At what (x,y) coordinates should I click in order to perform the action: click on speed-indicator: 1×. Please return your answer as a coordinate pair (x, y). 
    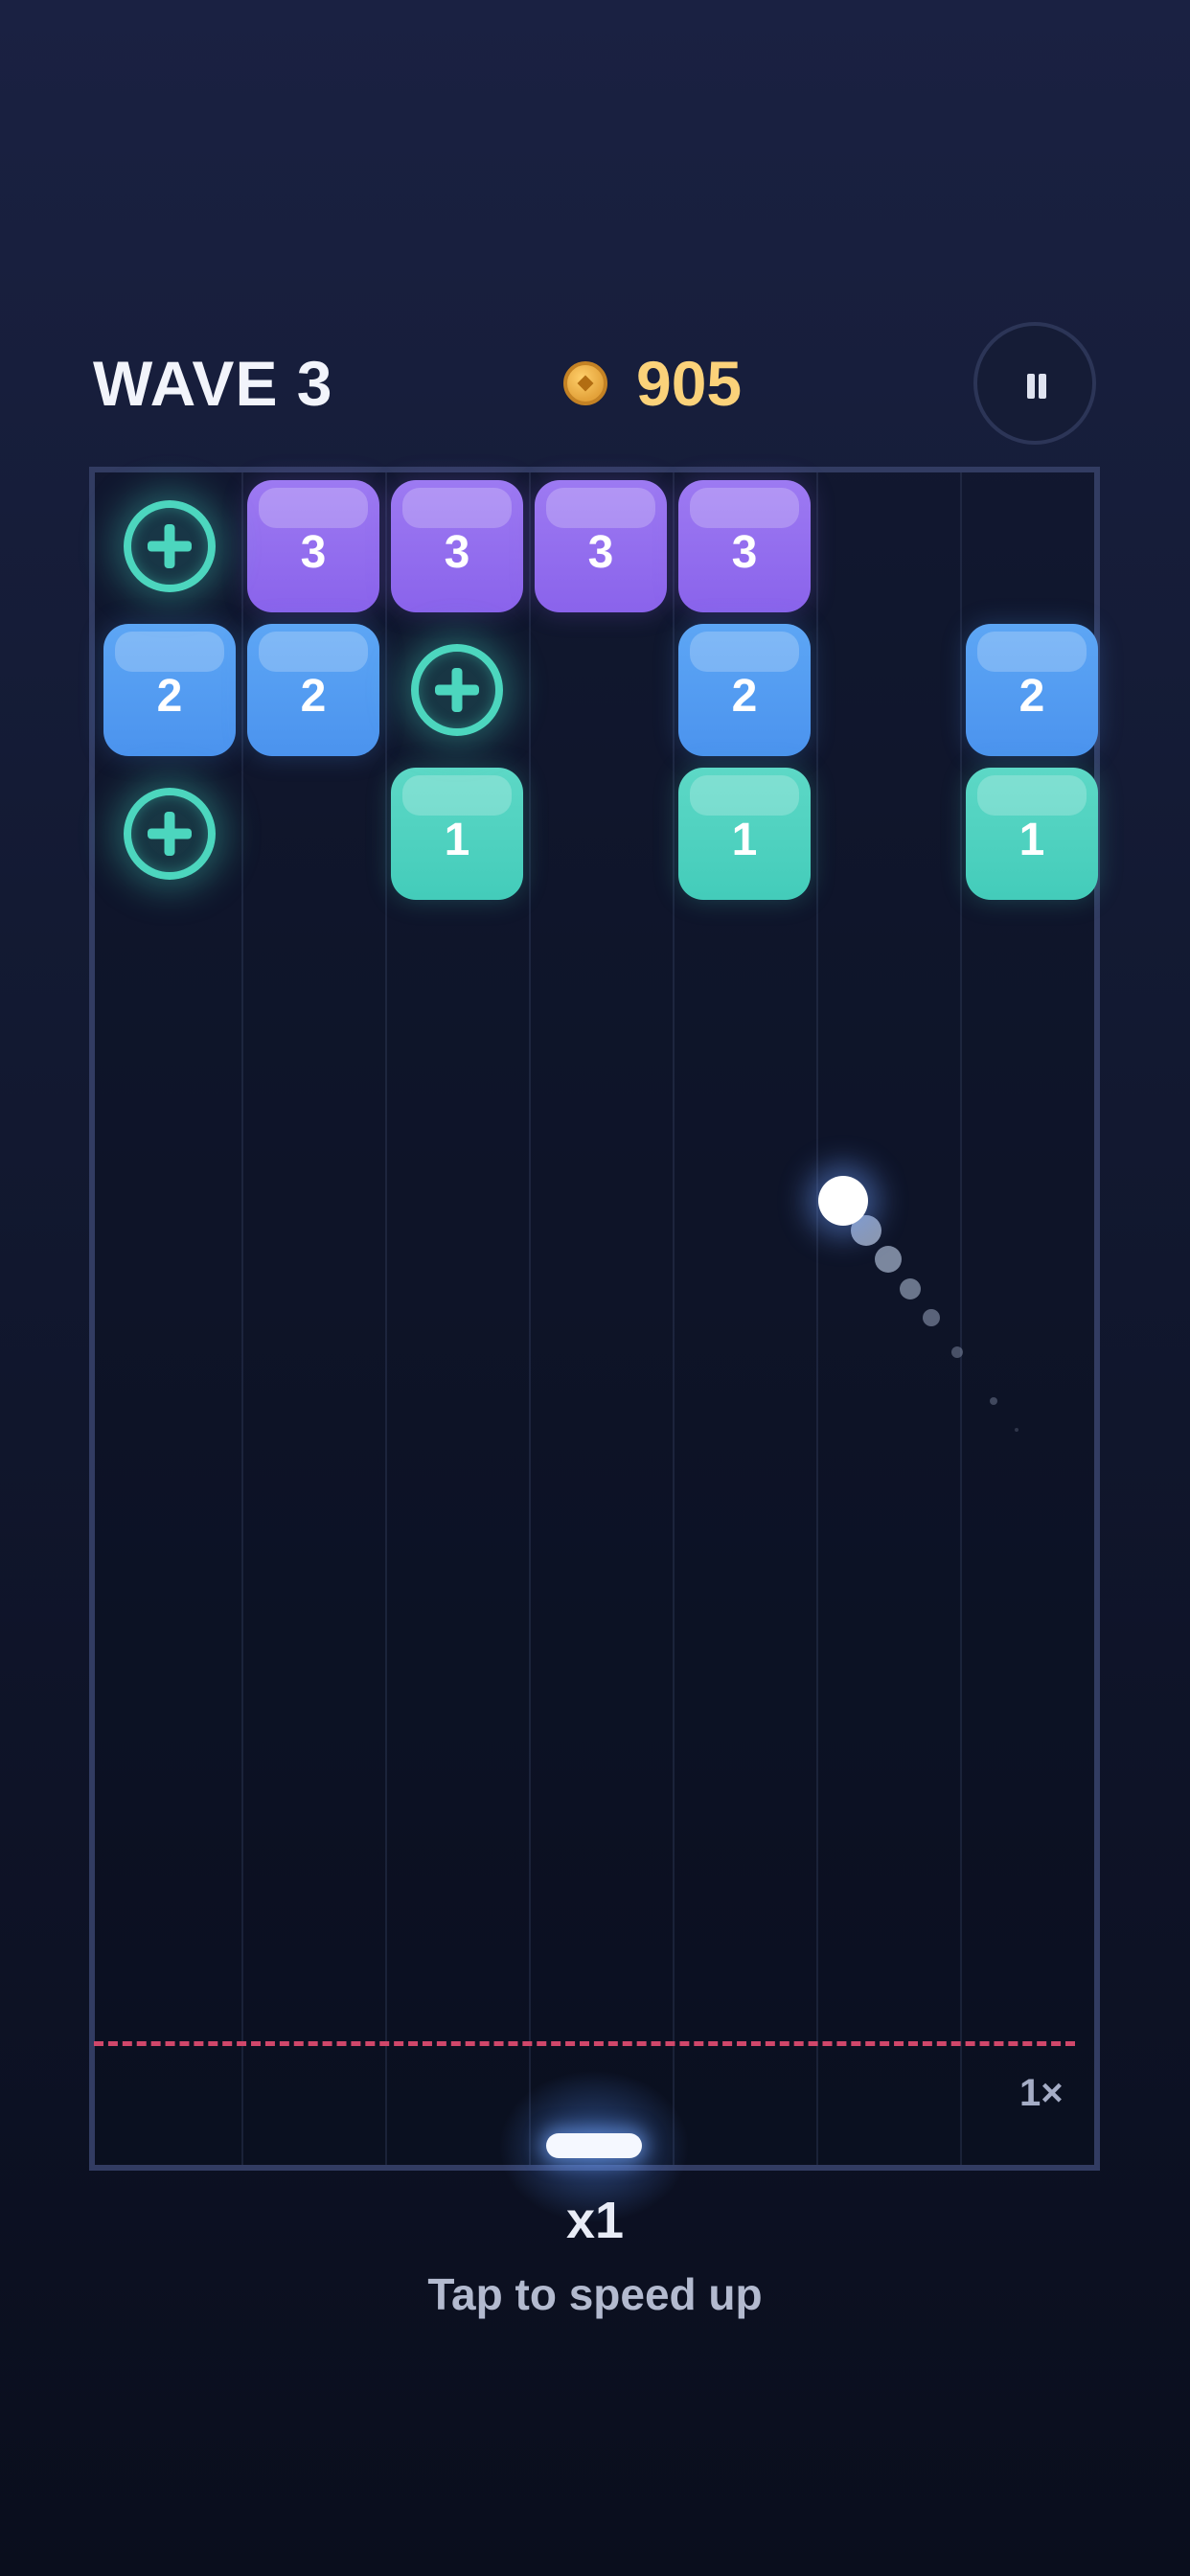
    Looking at the image, I should click on (1041, 2093).